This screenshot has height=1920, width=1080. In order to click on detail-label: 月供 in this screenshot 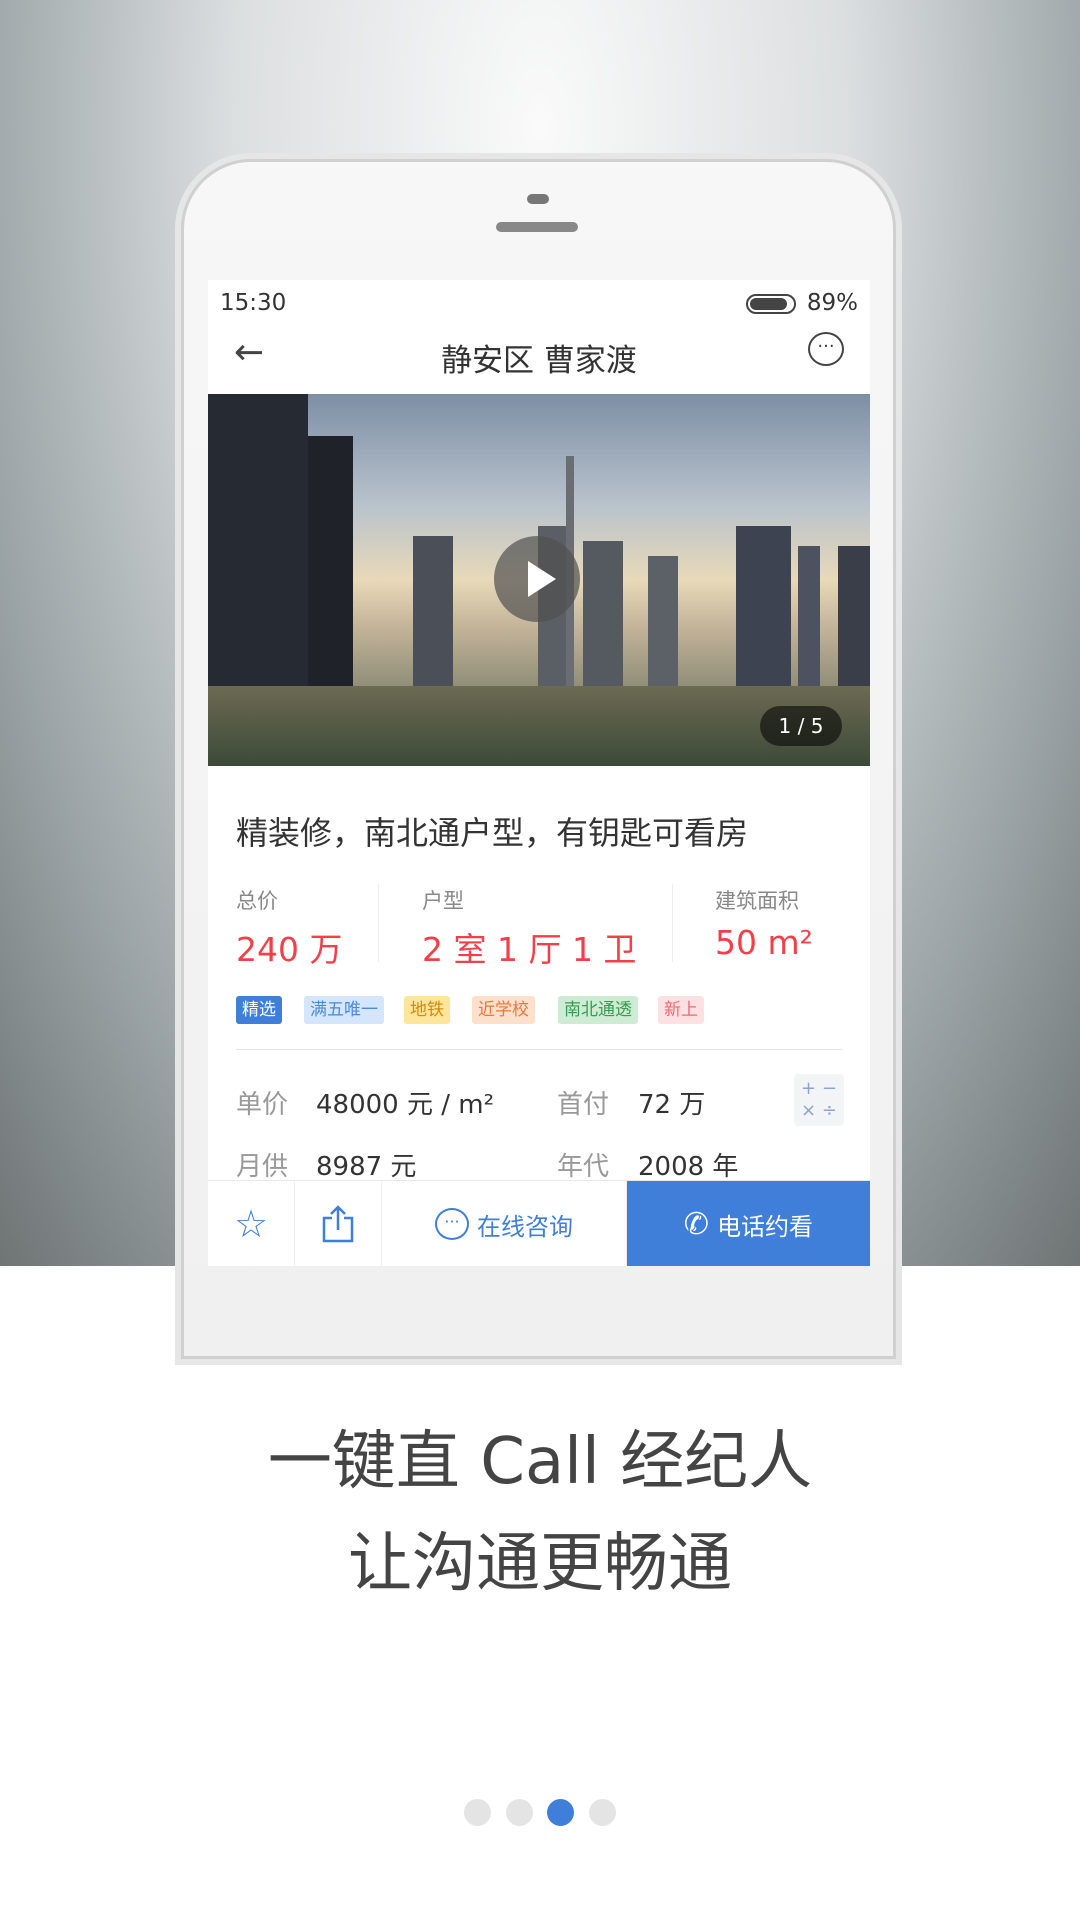, I will do `click(262, 1167)`.